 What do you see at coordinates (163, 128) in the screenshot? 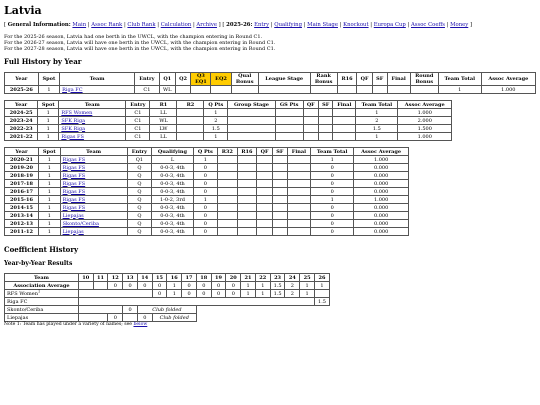
I see `cell: LW` at bounding box center [163, 128].